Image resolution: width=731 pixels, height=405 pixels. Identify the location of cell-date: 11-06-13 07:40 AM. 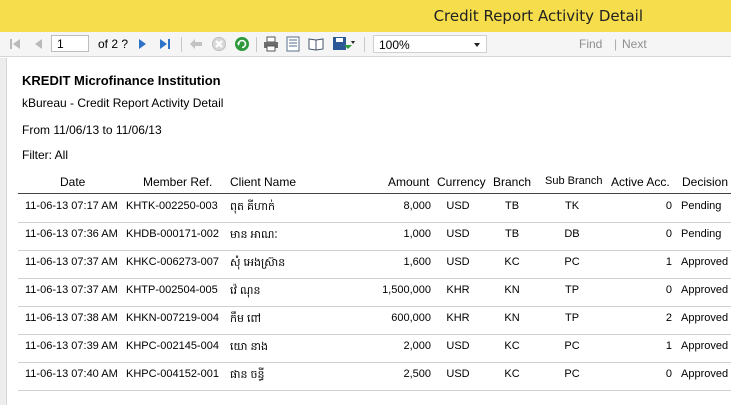
(71, 374).